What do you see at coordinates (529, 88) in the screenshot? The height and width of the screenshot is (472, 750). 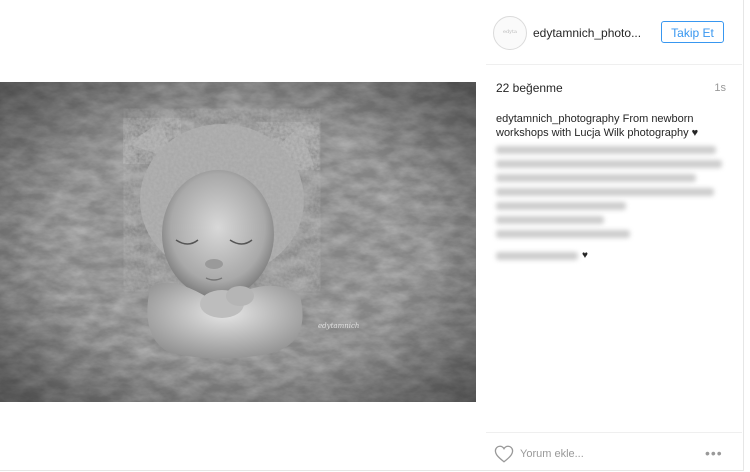 I see `likes-count: 22 beğenme` at bounding box center [529, 88].